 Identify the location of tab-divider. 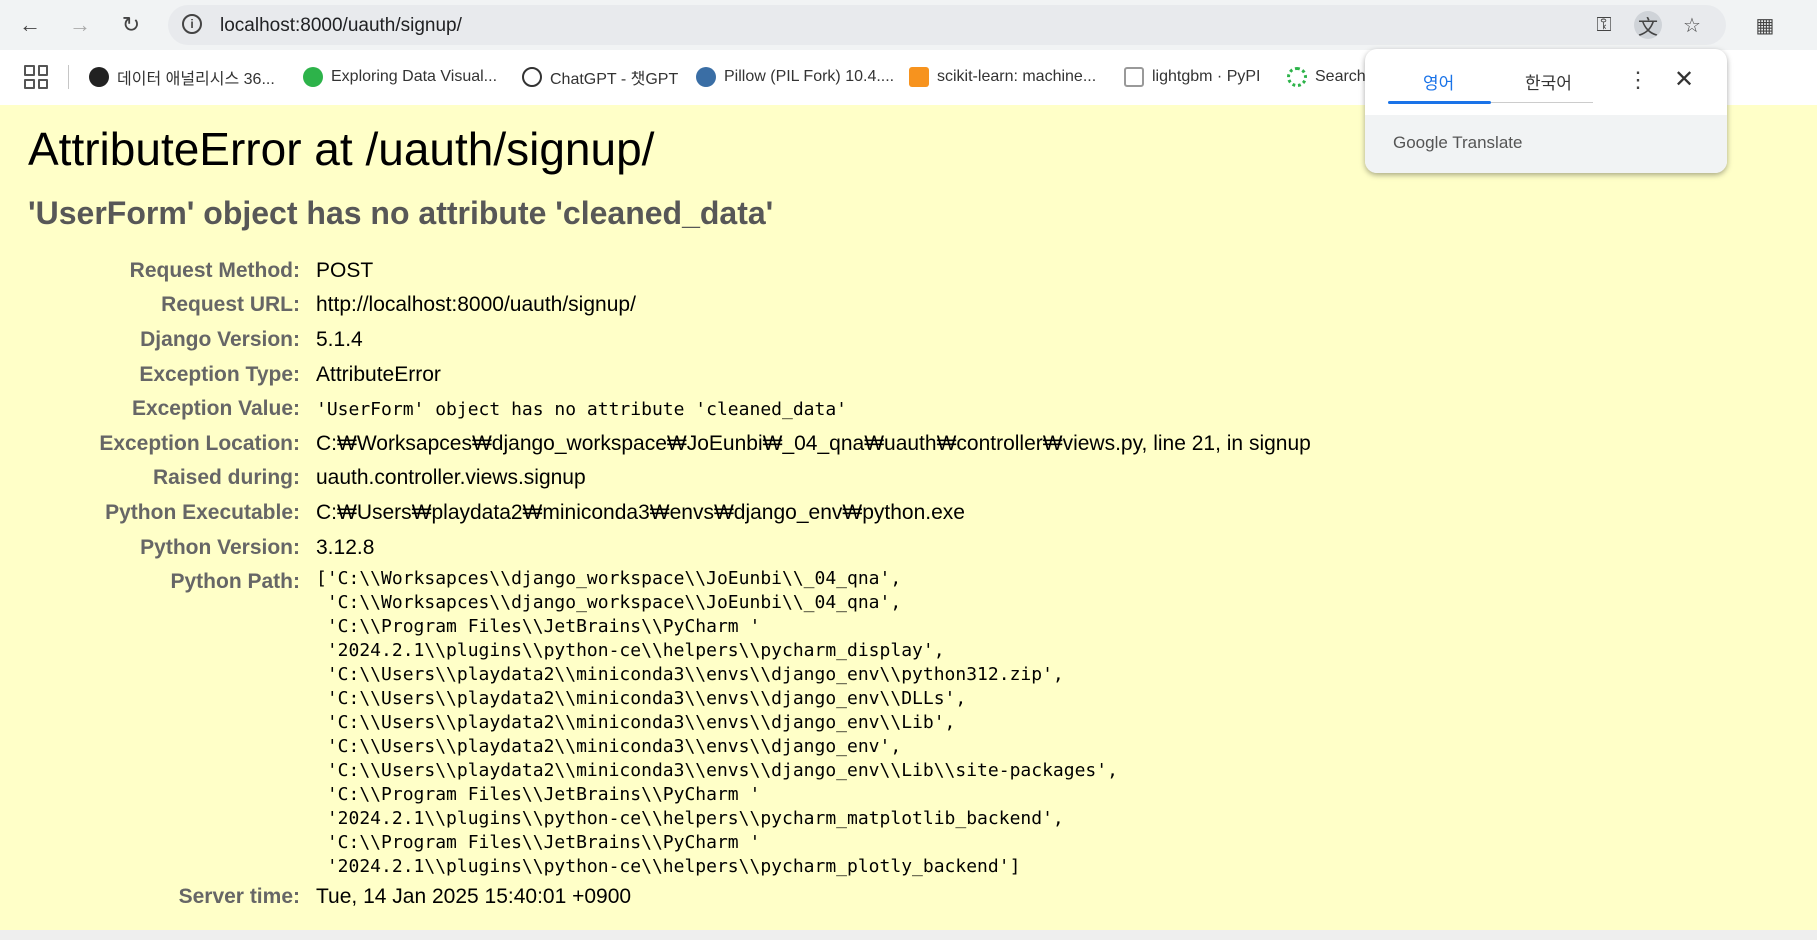
(1542, 102).